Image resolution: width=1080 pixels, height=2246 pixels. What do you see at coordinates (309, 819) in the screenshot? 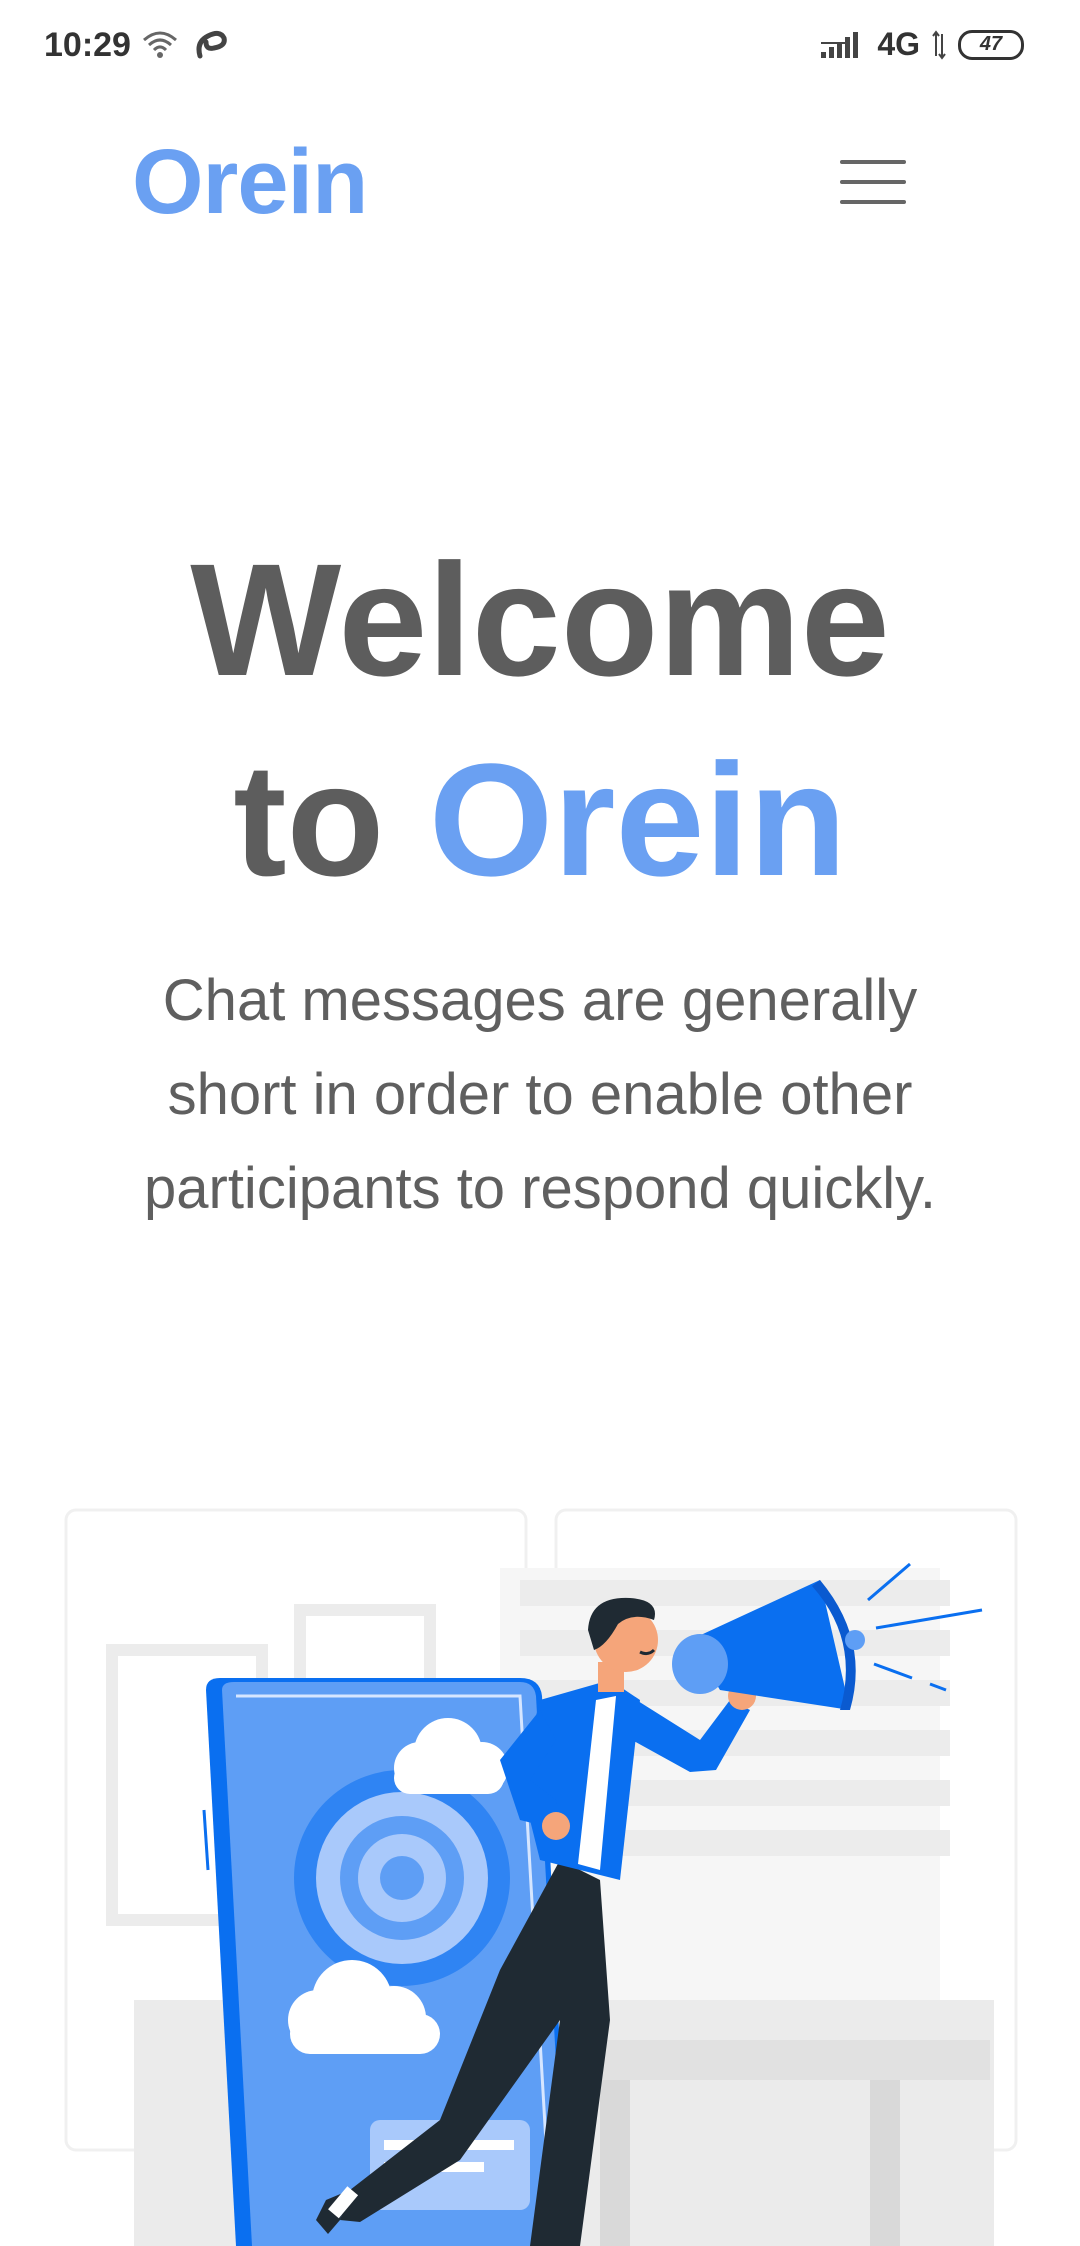
I see `hero-title-to: to` at bounding box center [309, 819].